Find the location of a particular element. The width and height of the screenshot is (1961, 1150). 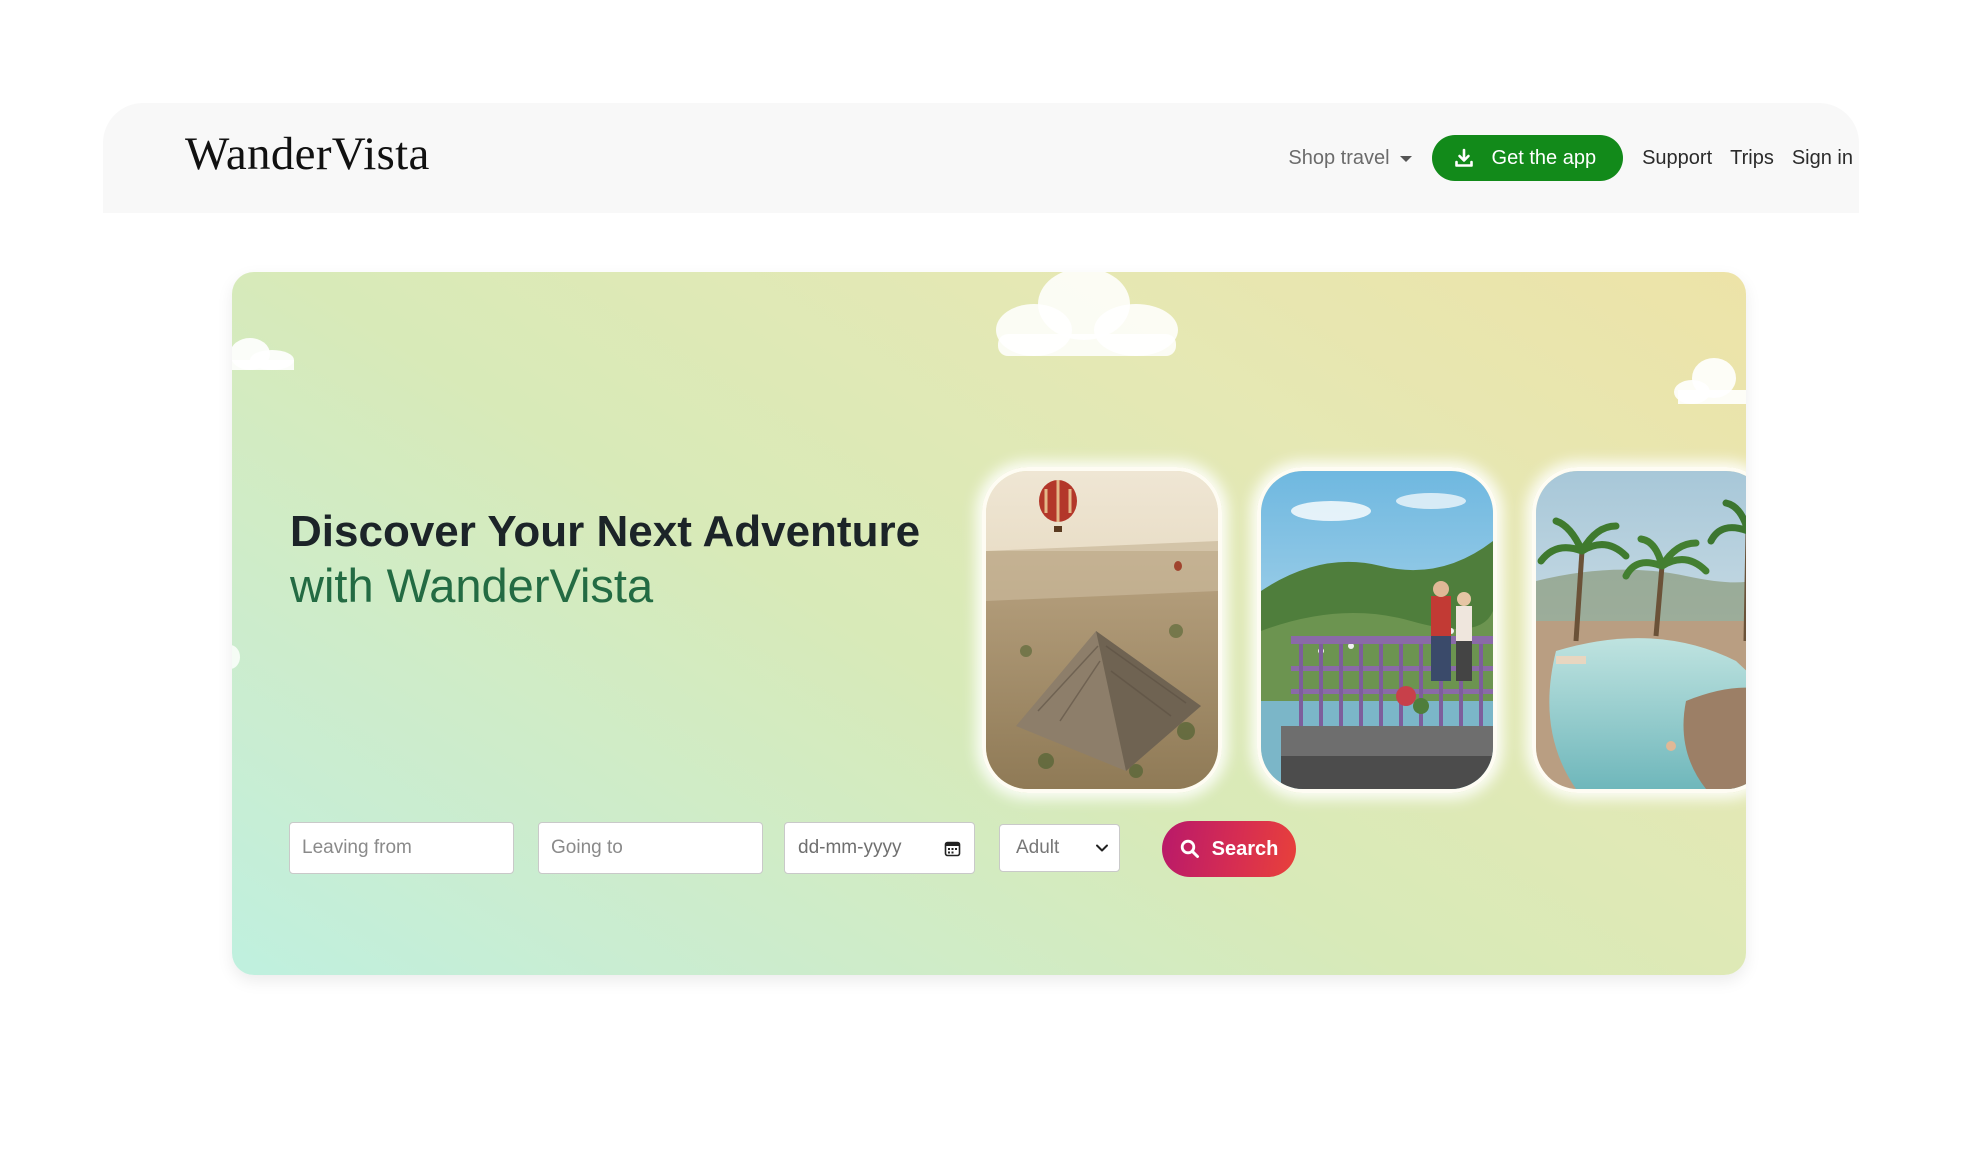

search-icon is located at coordinates (1189, 848).